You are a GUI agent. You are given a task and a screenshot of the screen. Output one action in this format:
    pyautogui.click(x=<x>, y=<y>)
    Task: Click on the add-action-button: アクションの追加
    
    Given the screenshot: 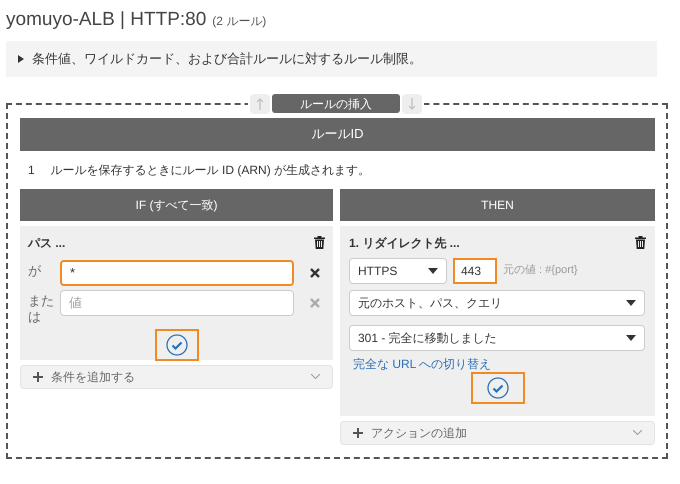 What is the action you would take?
    pyautogui.click(x=497, y=432)
    